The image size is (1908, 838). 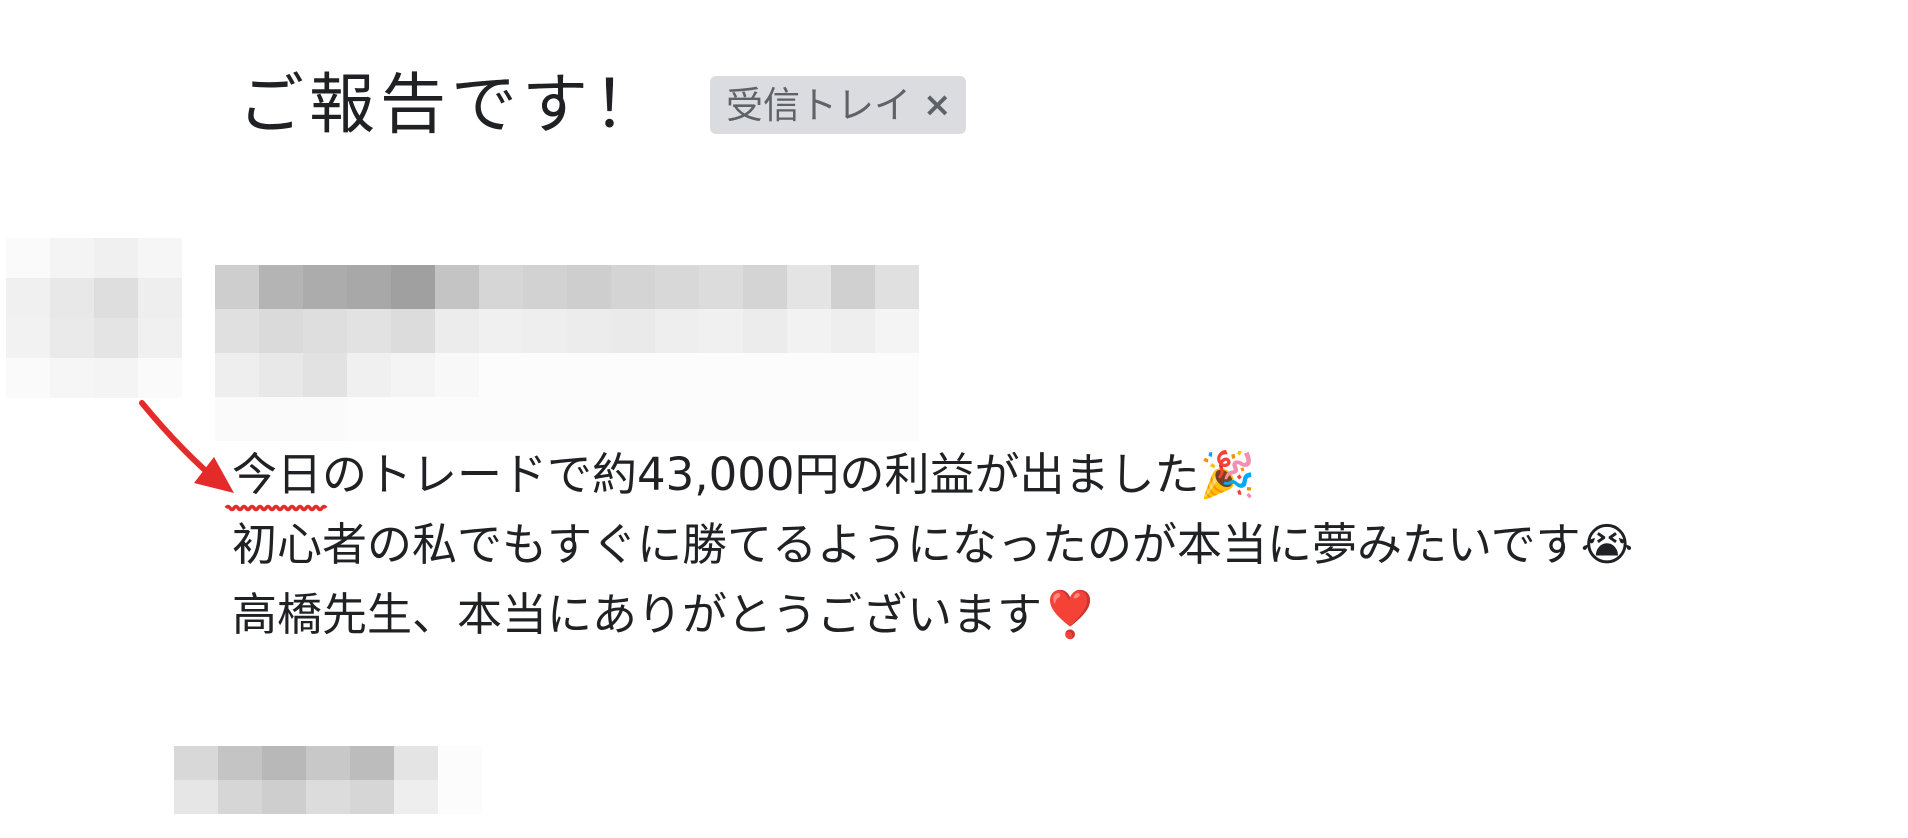 I want to click on message-line-3: 高橋先生、本当にありがとうございます❣️, so click(x=1052, y=615).